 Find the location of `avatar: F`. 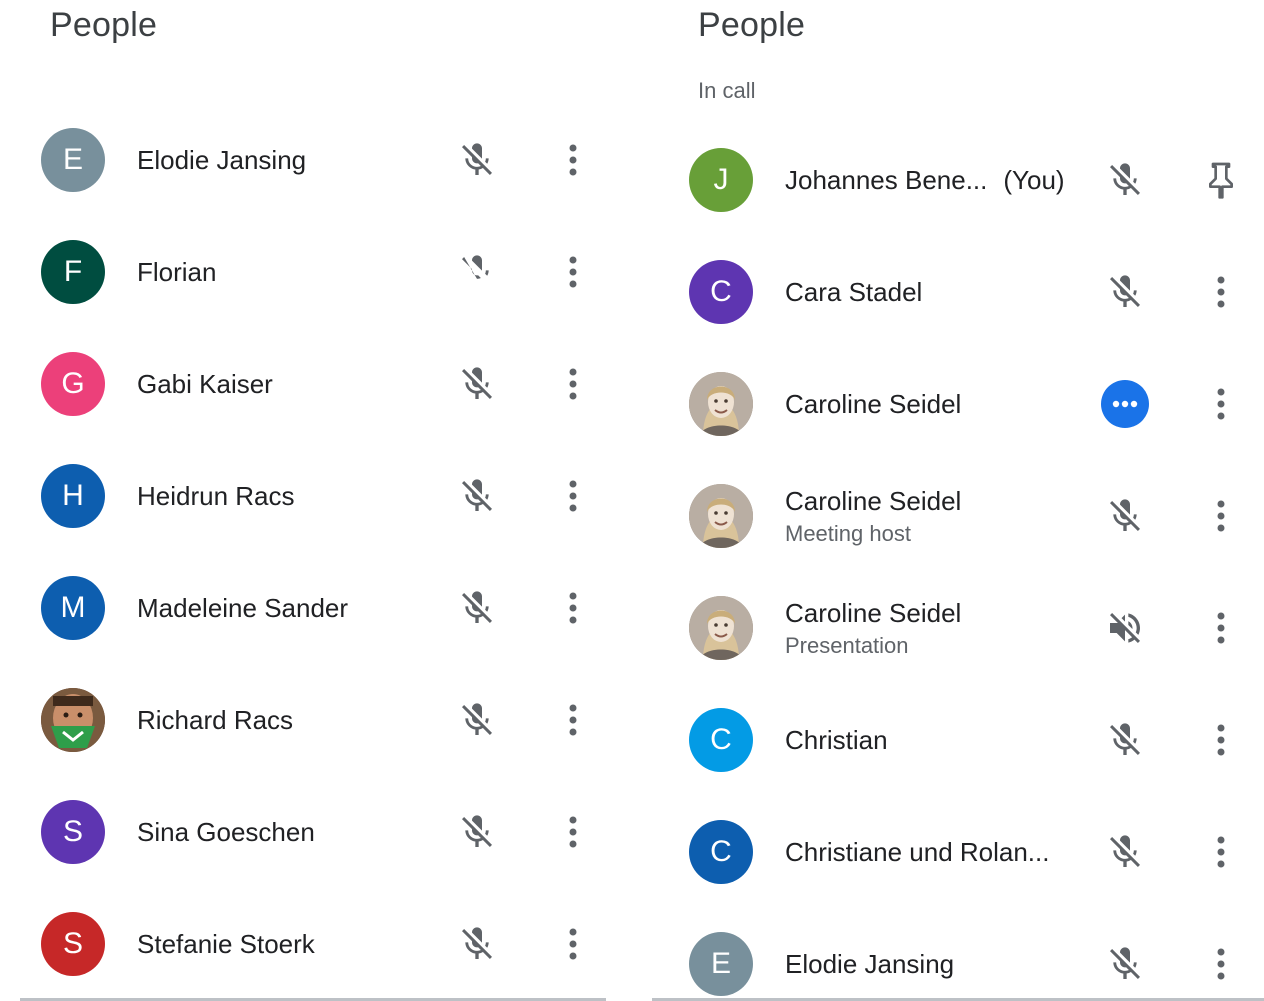

avatar: F is located at coordinates (73, 272).